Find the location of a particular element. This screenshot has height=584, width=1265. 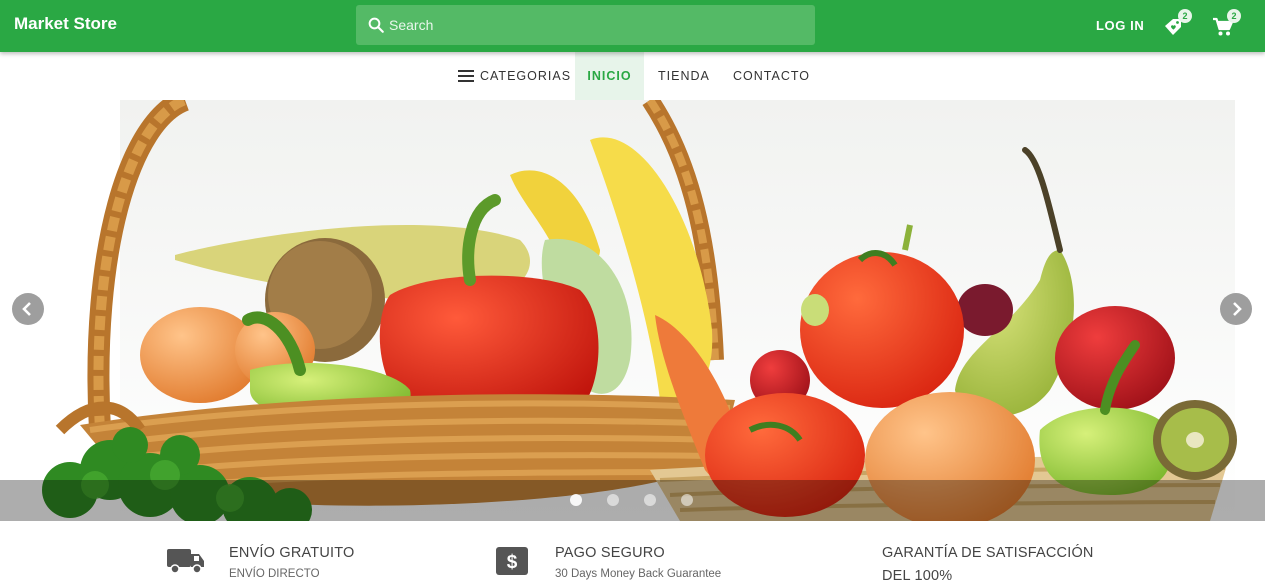

cart-button: 2 is located at coordinates (1225, 24).